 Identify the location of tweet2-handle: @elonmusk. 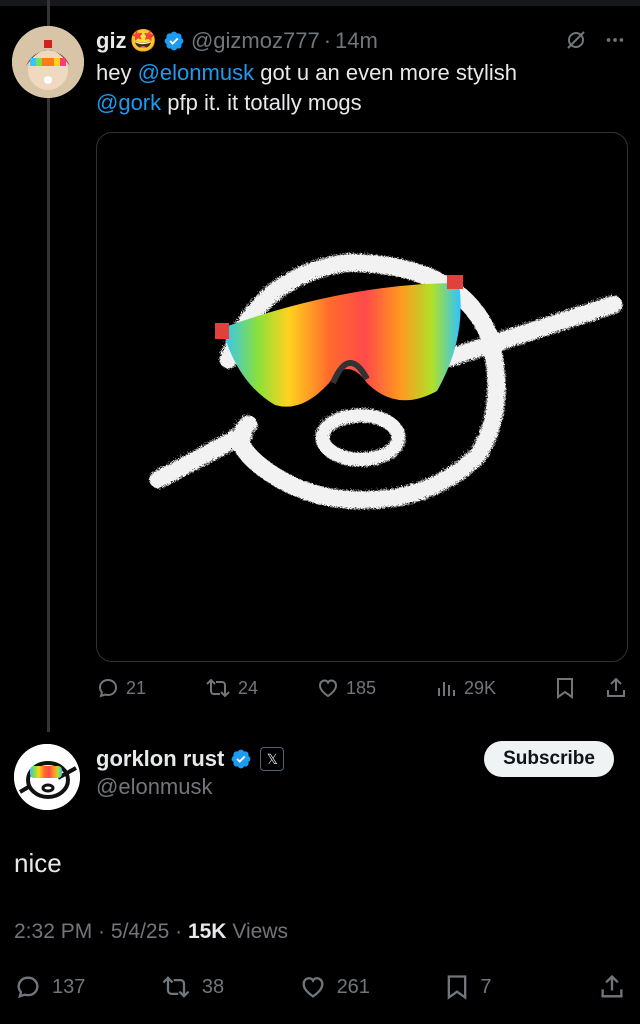
(154, 787).